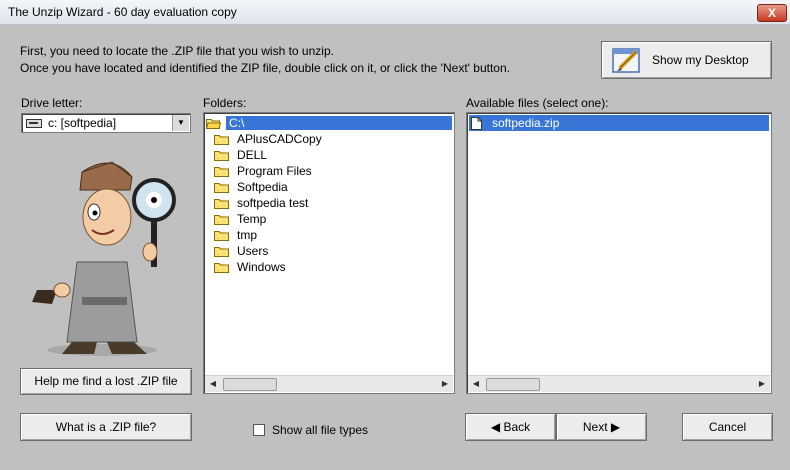 The image size is (790, 470). I want to click on folder-item-label: softpedia test, so click(273, 203).